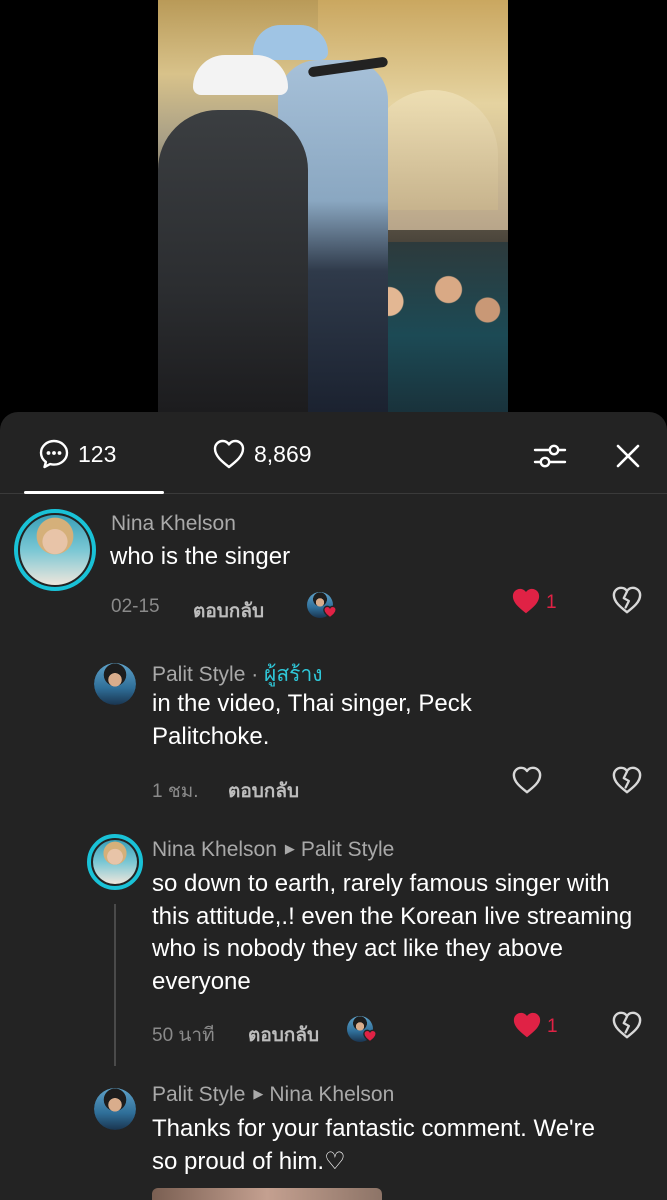  I want to click on sliders-icon, so click(550, 456).